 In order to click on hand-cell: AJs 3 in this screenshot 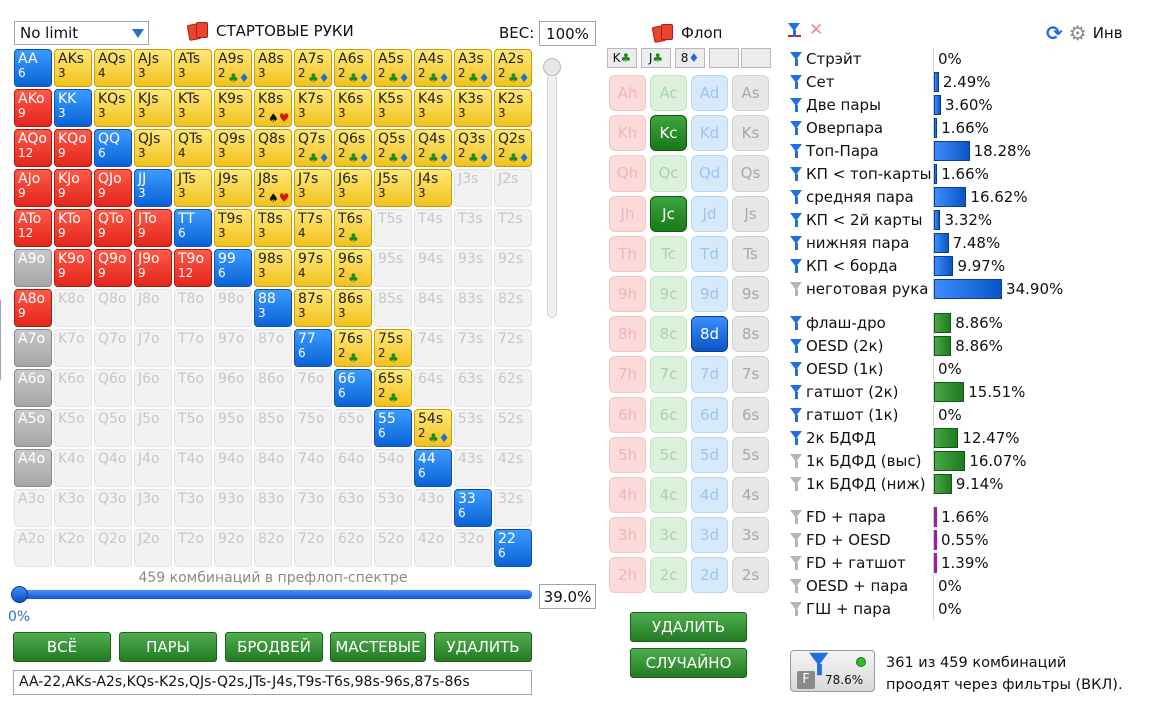, I will do `click(153, 68)`.